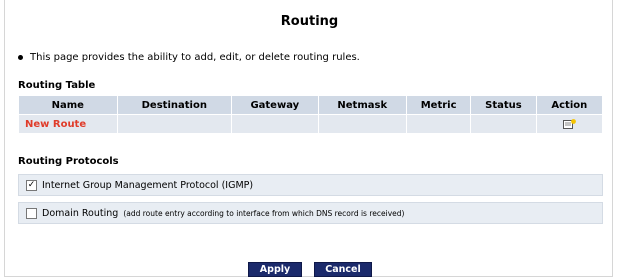  What do you see at coordinates (31, 213) in the screenshot?
I see `domain-routing-checkbox` at bounding box center [31, 213].